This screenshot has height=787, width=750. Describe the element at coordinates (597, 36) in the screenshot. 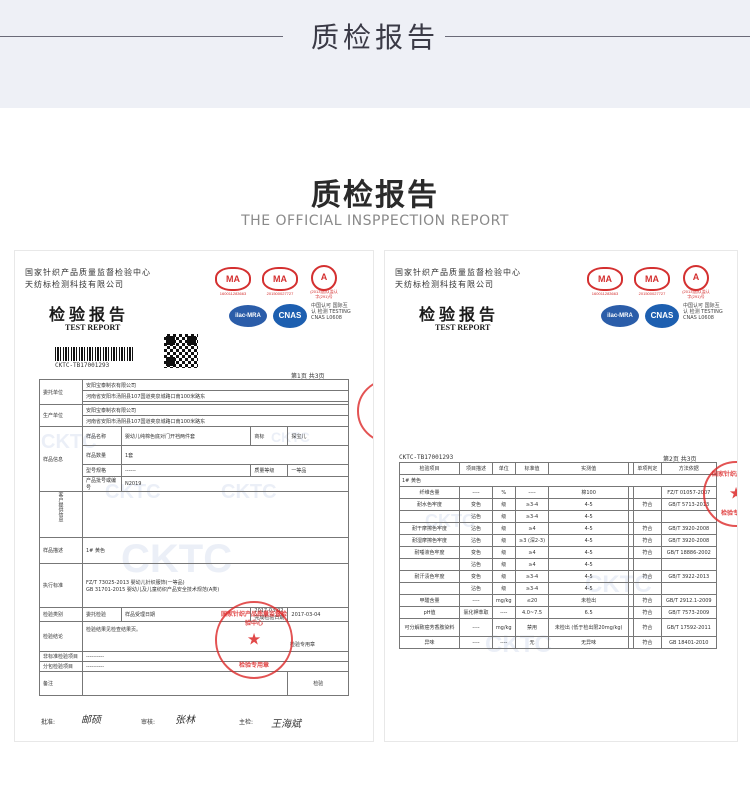

I see `divider-right` at that location.